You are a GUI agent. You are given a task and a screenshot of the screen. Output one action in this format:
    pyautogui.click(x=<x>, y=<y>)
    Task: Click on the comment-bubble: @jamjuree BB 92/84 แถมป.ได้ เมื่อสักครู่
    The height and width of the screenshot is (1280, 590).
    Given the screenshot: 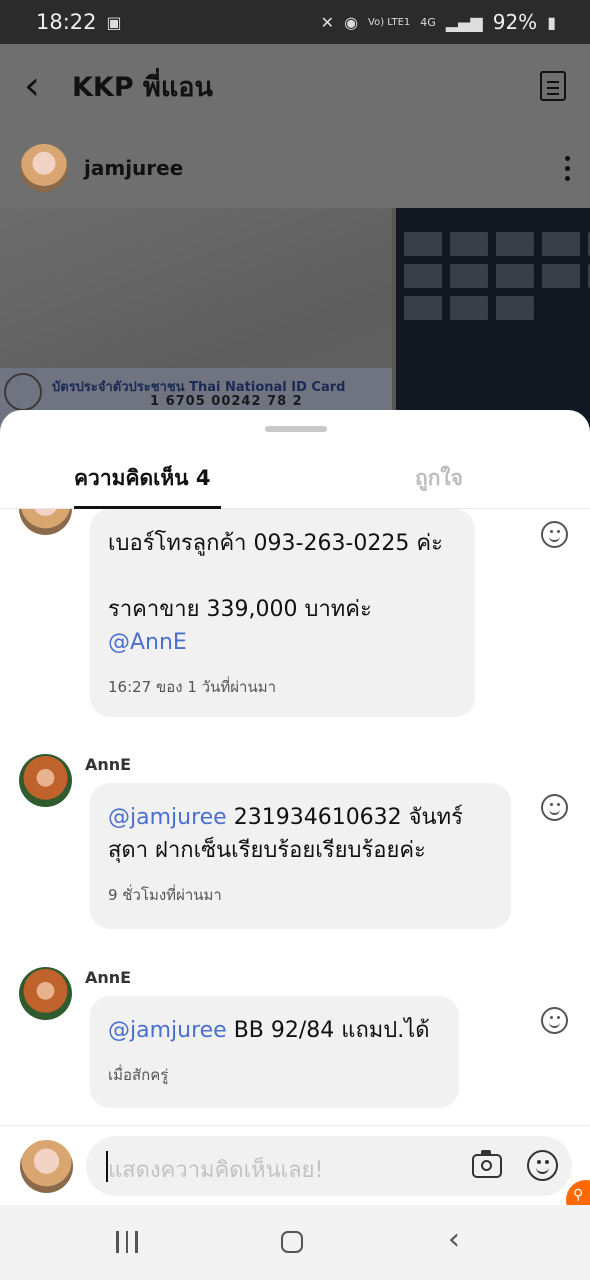 What is the action you would take?
    pyautogui.click(x=274, y=1052)
    